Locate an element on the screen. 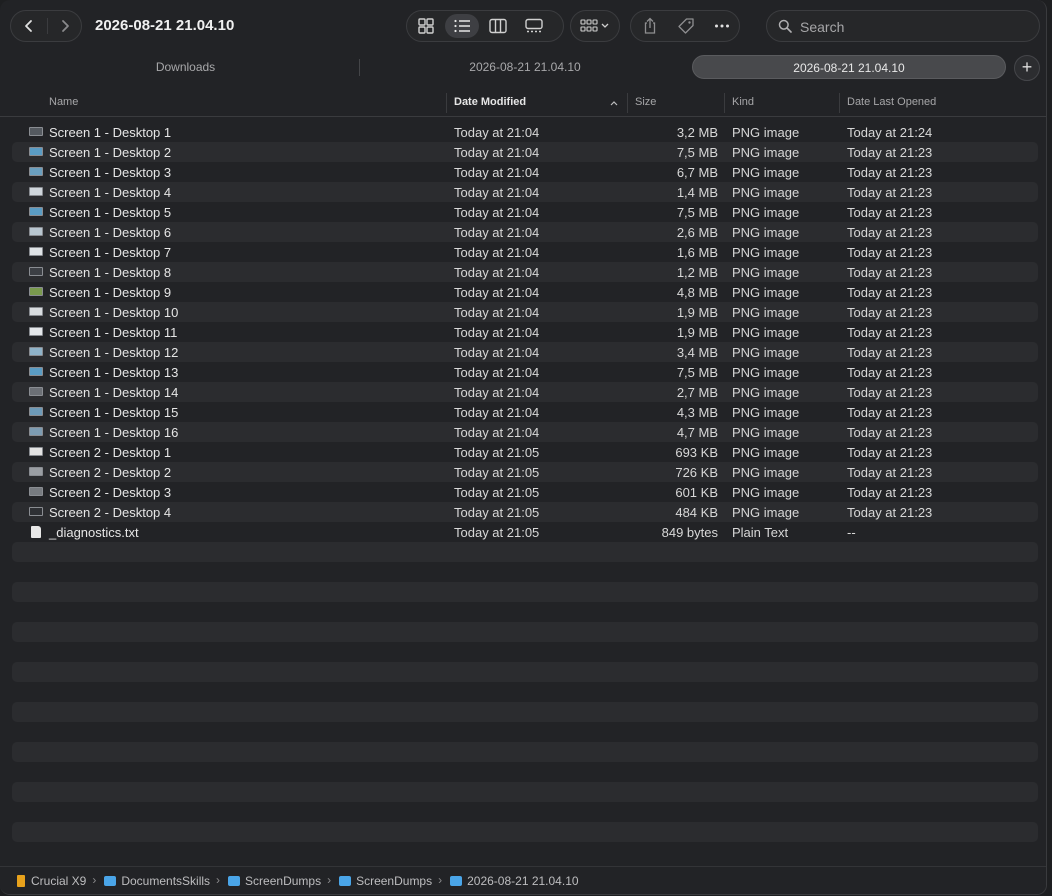 The width and height of the screenshot is (1052, 896). file-size: 4,3 MB is located at coordinates (697, 412).